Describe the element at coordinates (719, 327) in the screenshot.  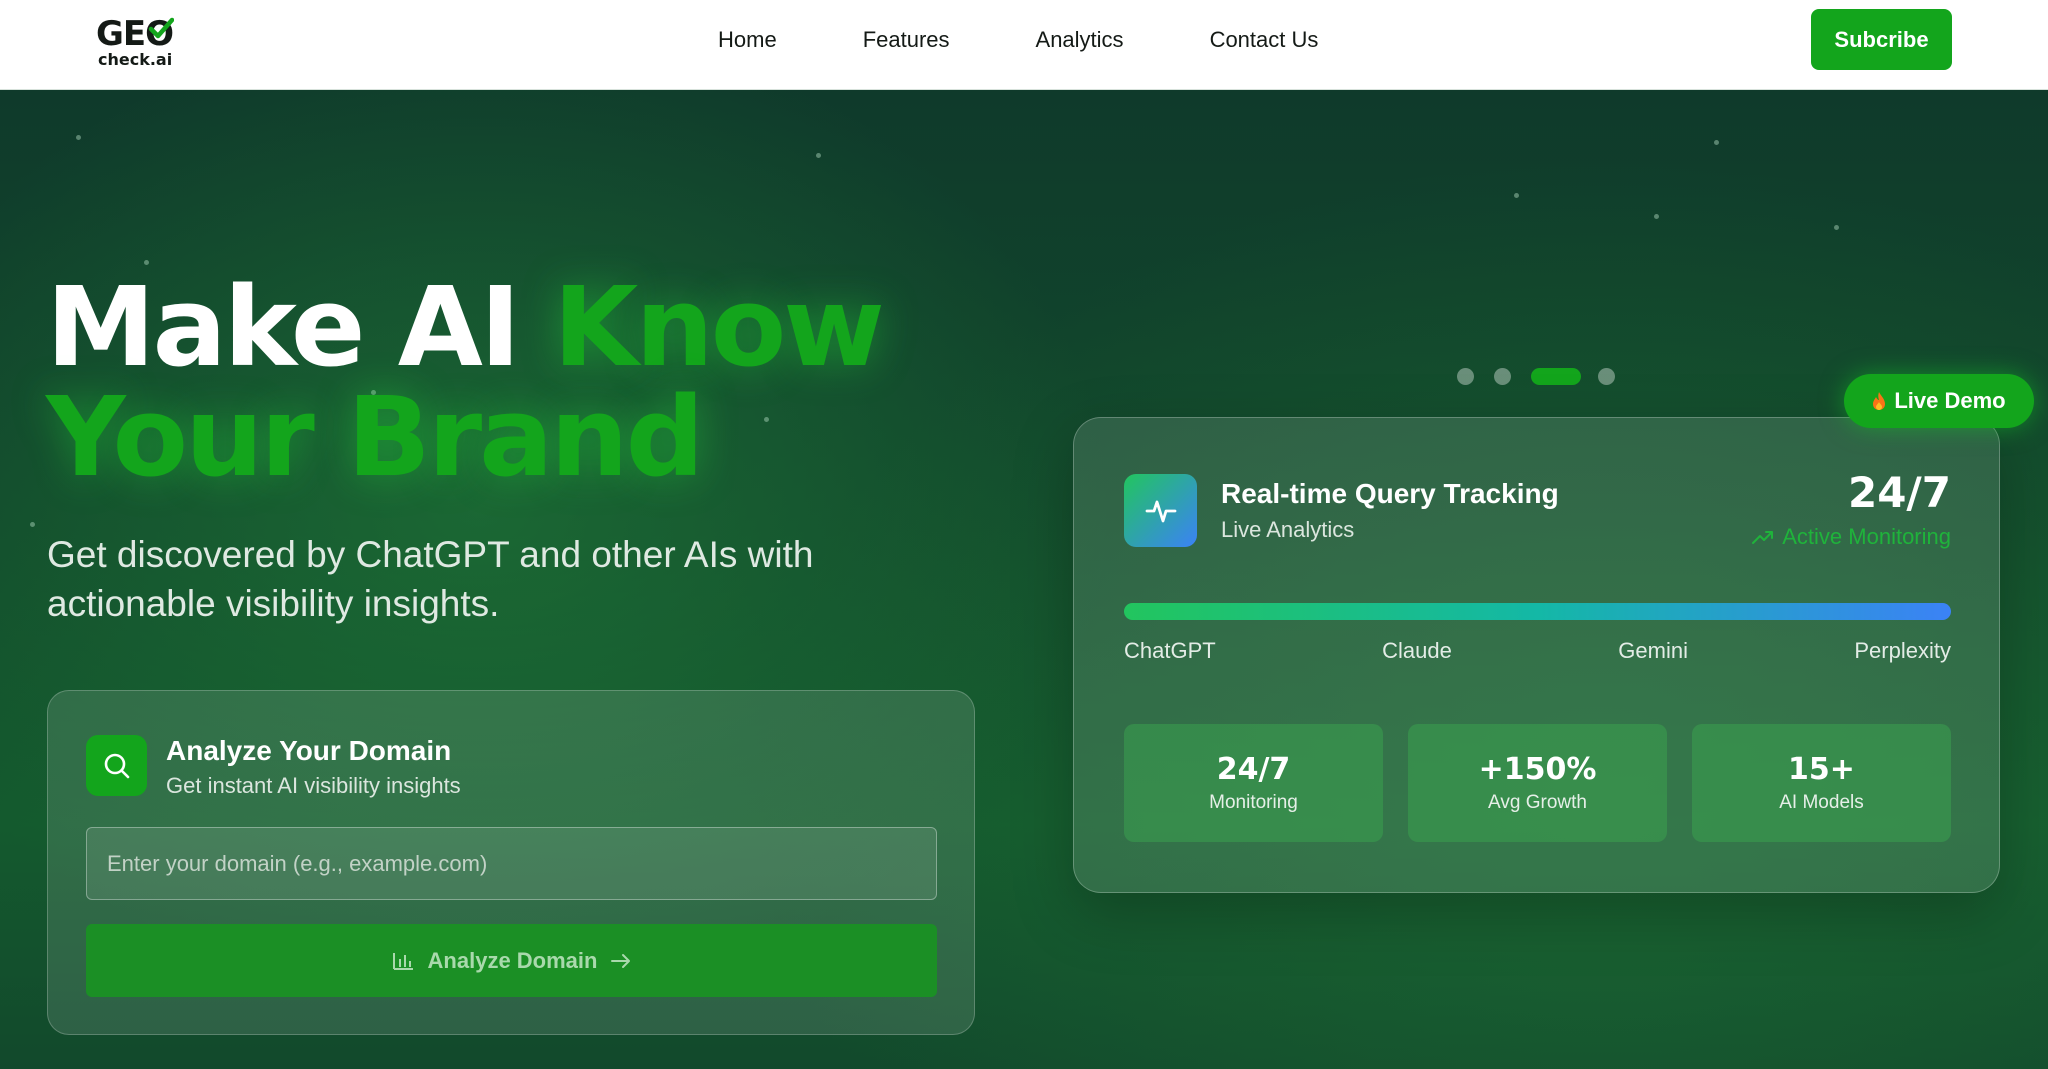
I see `headline-green-text-1: Know` at that location.